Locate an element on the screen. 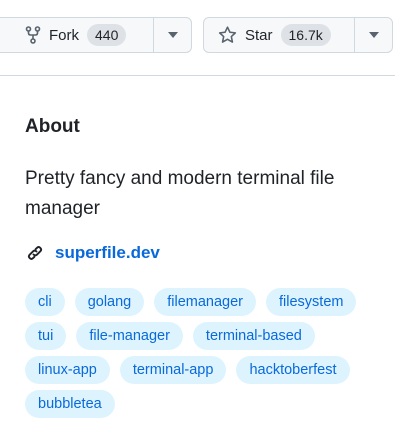 The image size is (410, 435). divider is located at coordinates (197, 75).